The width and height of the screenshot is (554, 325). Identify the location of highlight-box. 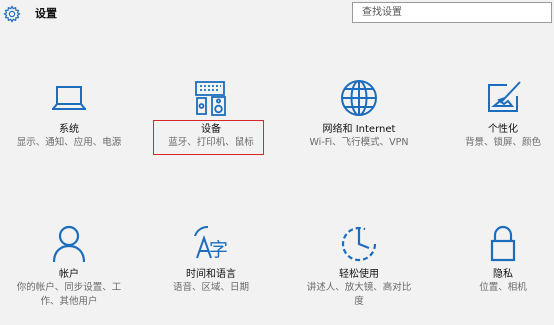
(208, 137).